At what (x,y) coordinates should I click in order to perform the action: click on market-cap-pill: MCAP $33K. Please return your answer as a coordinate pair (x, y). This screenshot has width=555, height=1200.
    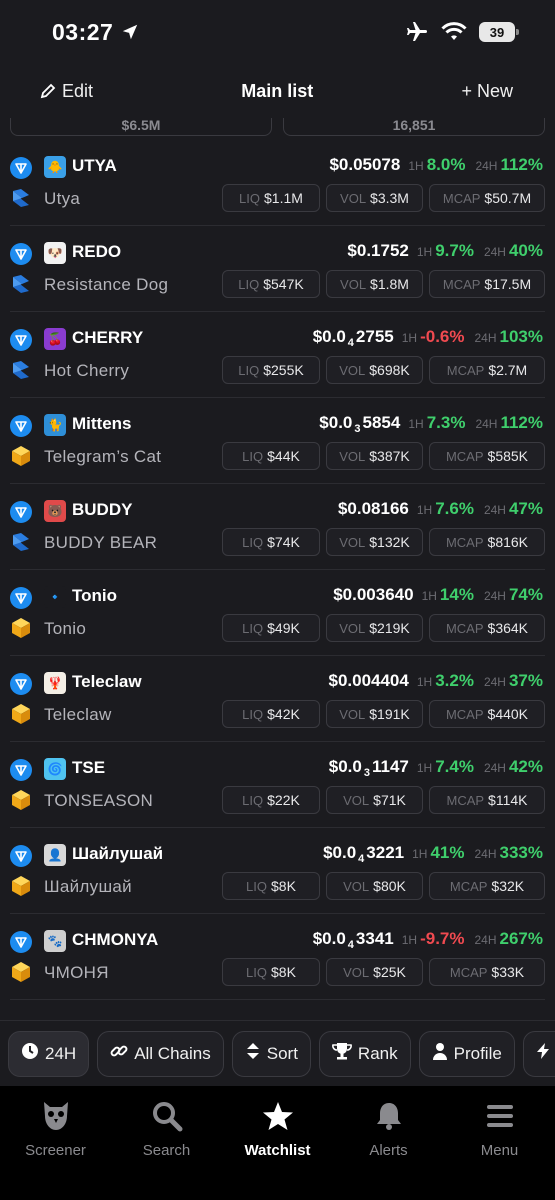
    Looking at the image, I should click on (487, 972).